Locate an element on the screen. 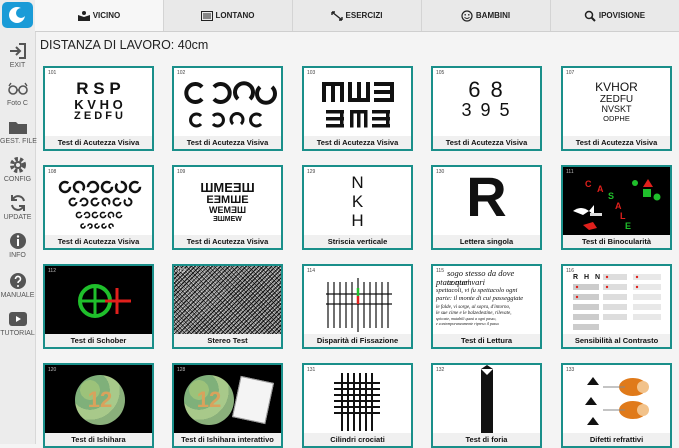  chart-line: 3 9 5 is located at coordinates (486, 110).